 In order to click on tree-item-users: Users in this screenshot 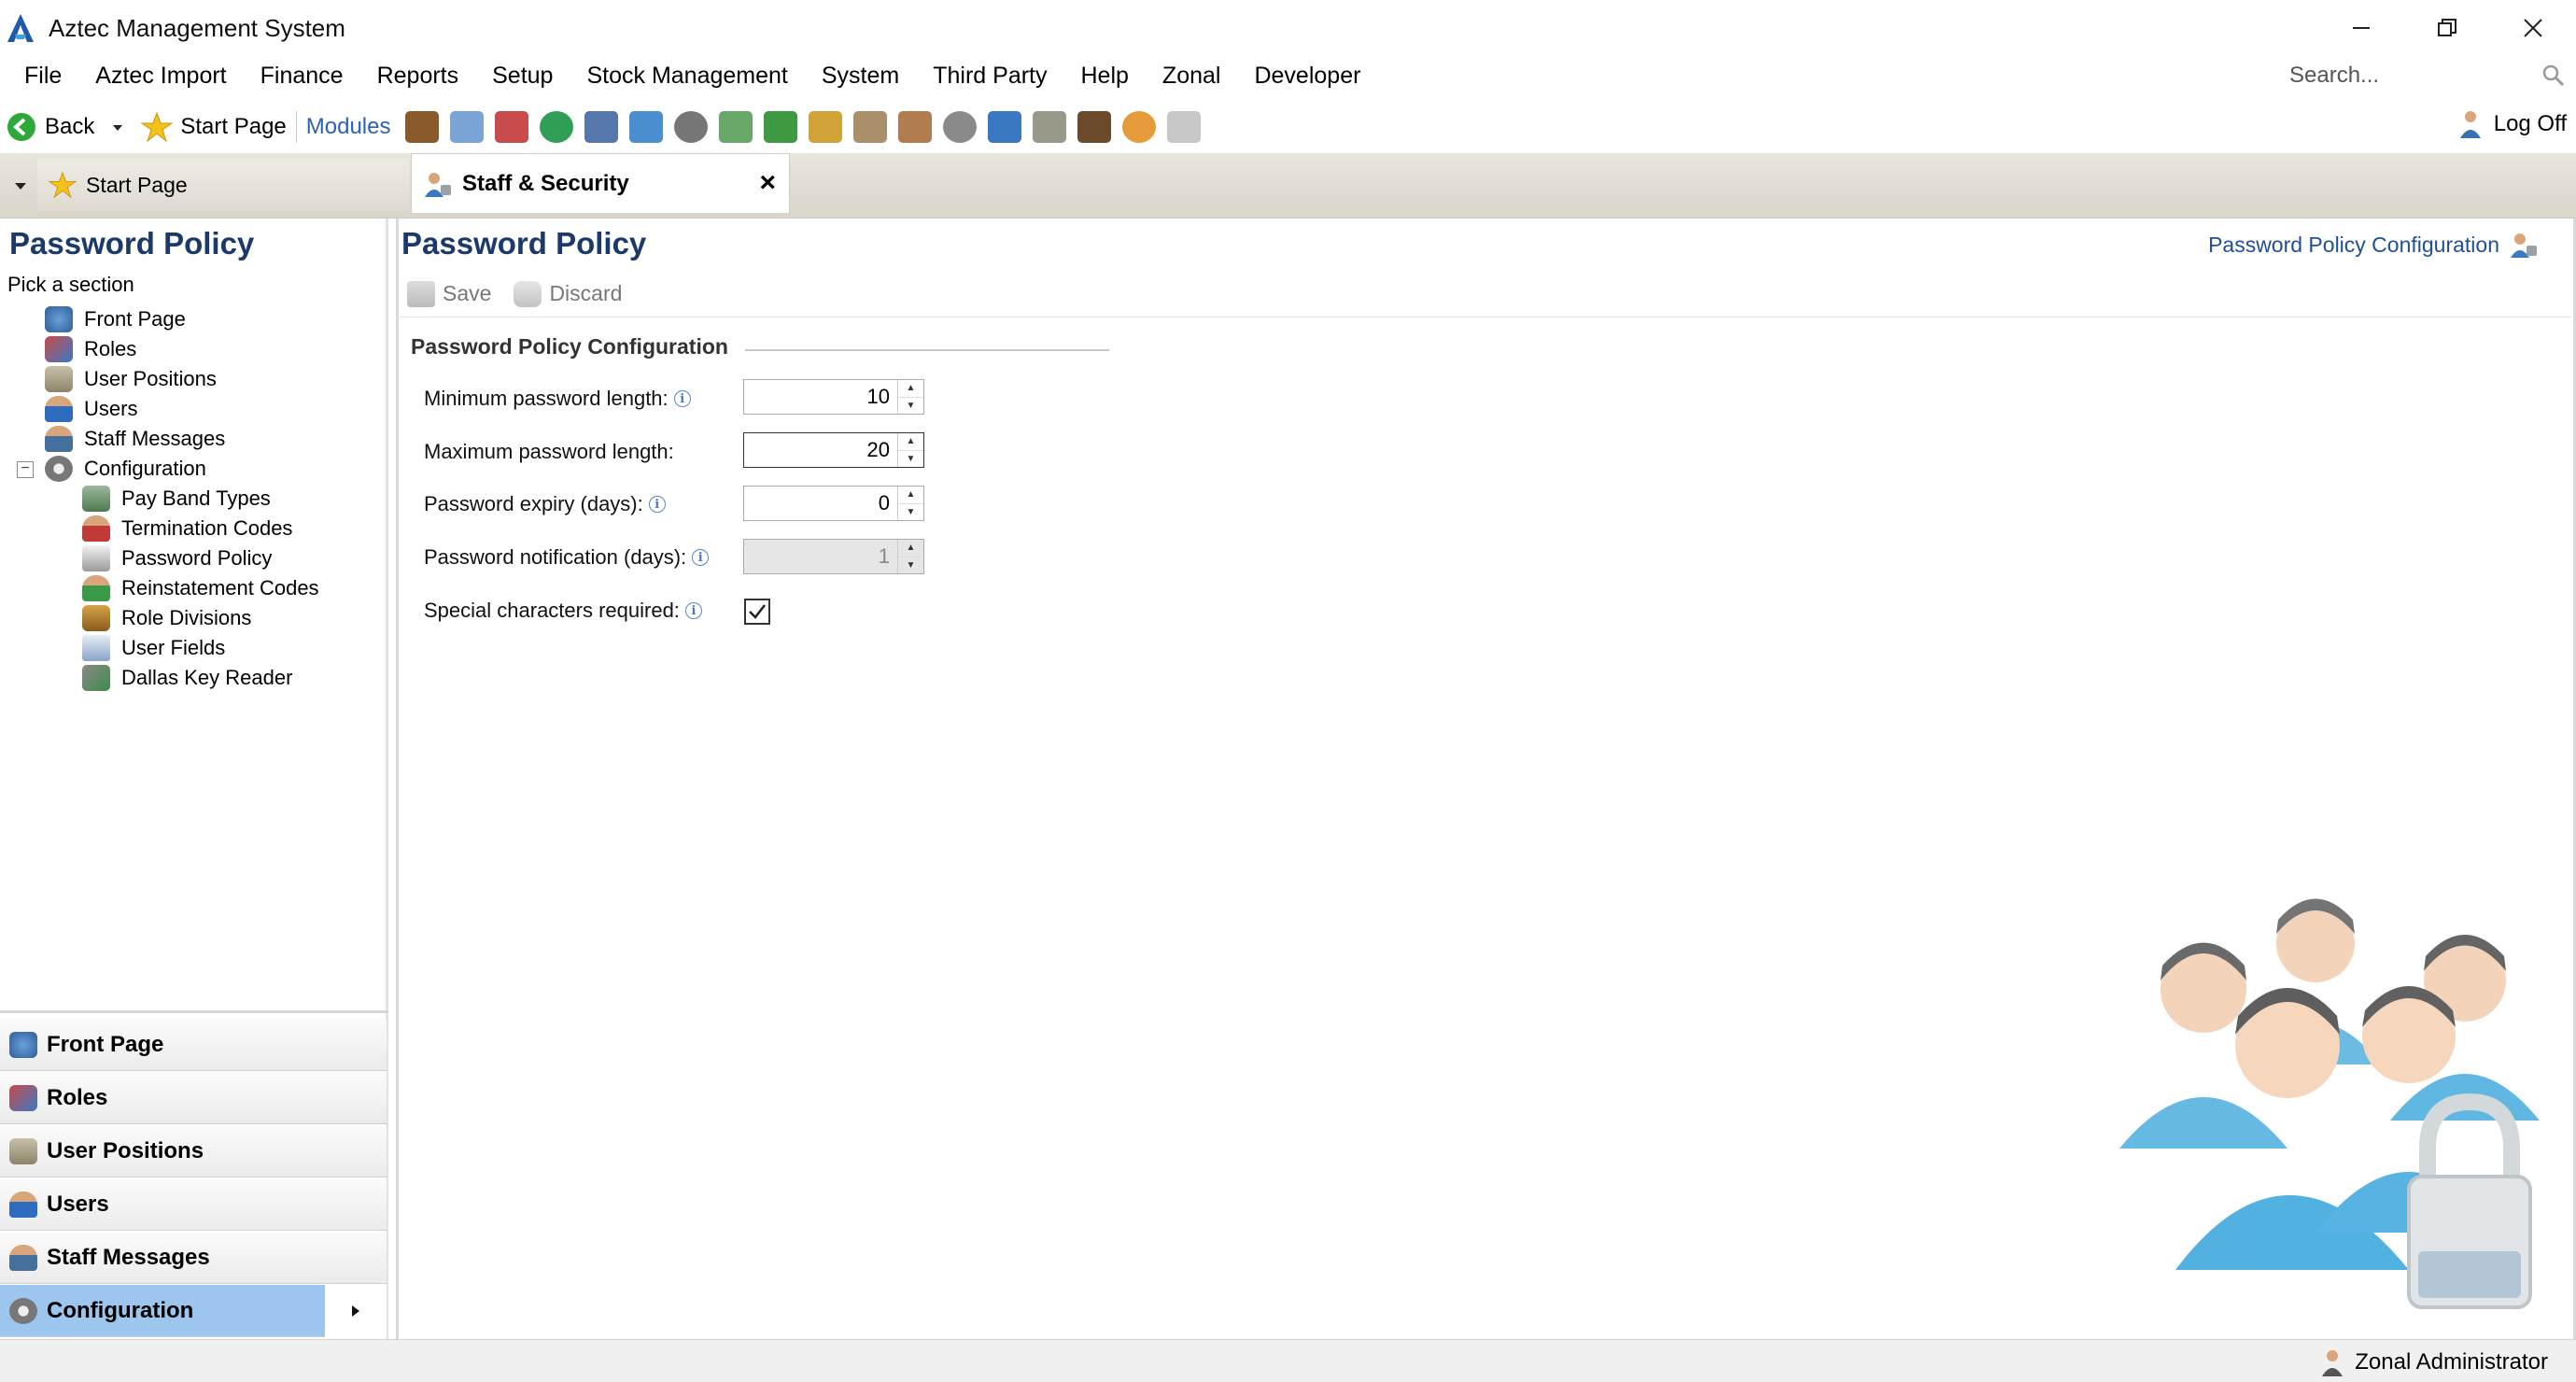, I will do `click(91, 409)`.